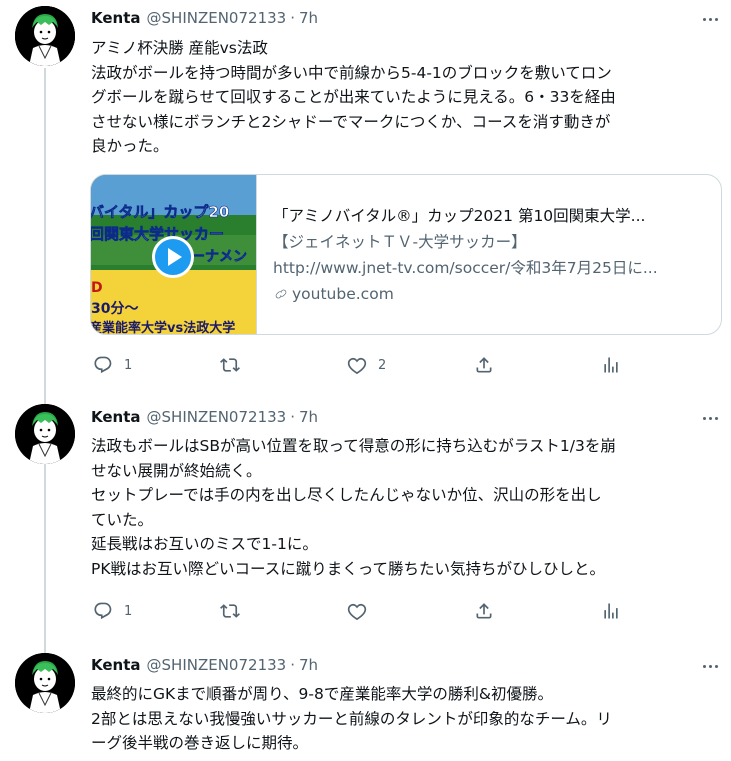 Image resolution: width=731 pixels, height=761 pixels. What do you see at coordinates (114, 309) in the screenshot?
I see `thumb-text: 30分～` at bounding box center [114, 309].